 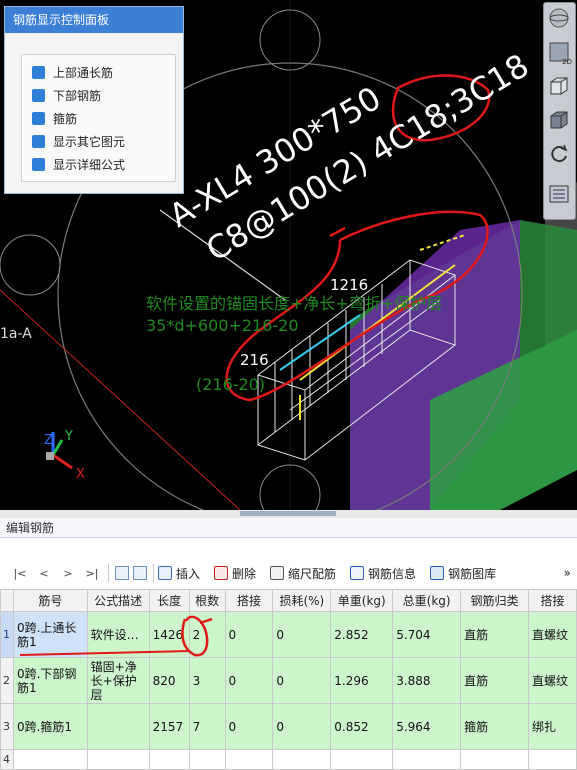 What do you see at coordinates (567, 573) in the screenshot?
I see `toolbar-more-button: »` at bounding box center [567, 573].